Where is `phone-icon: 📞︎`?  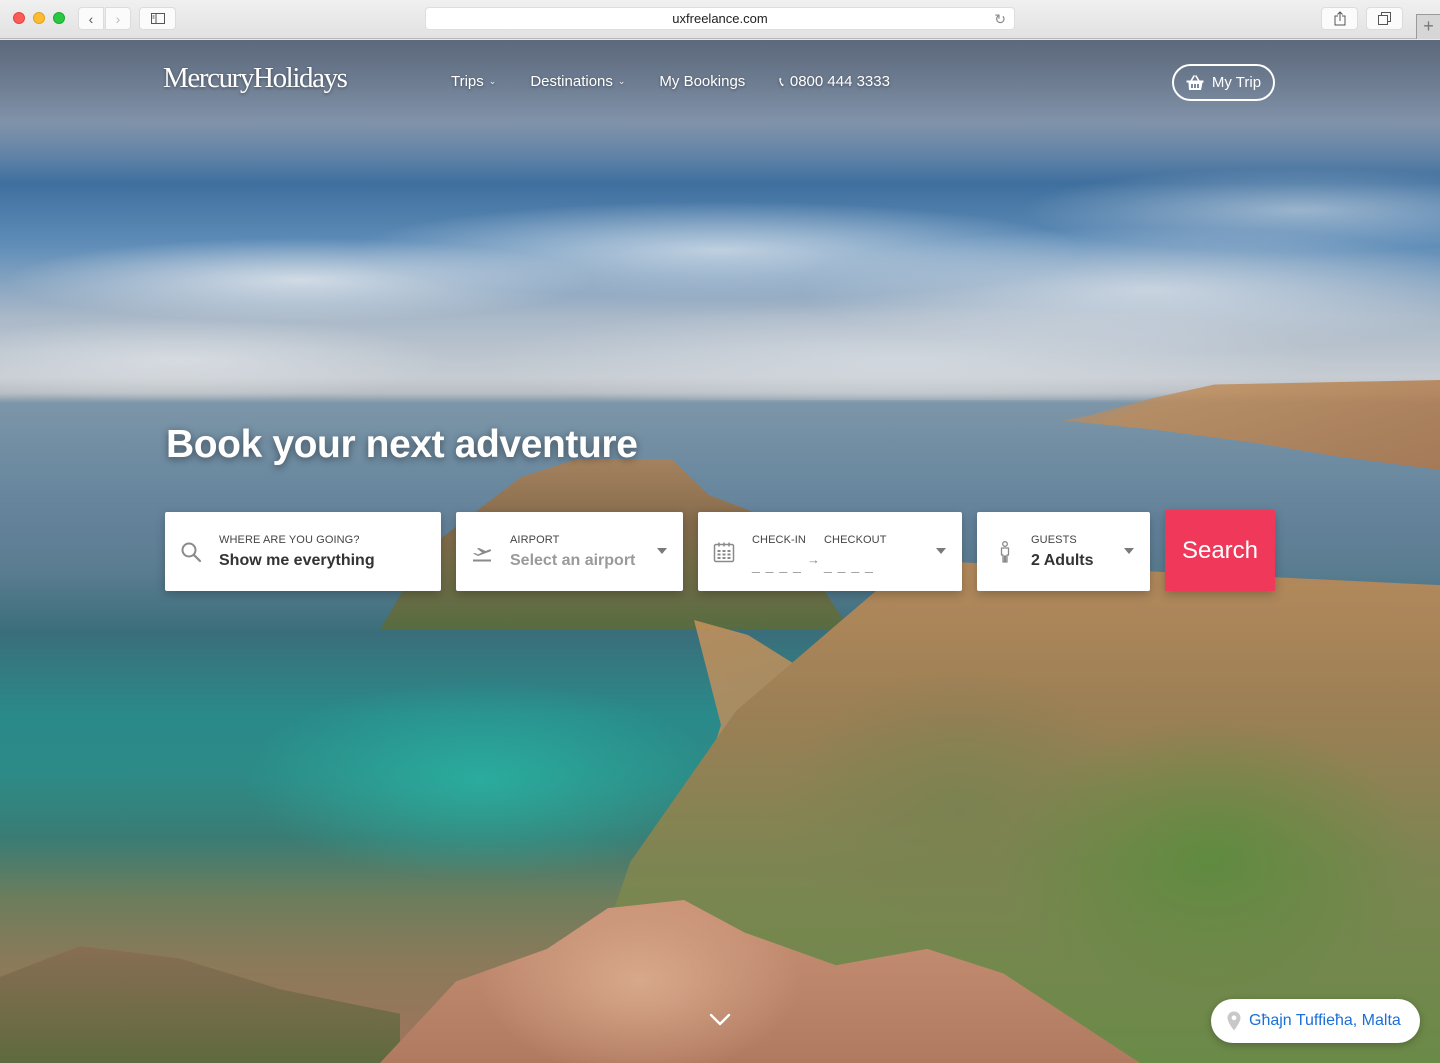
phone-icon: 📞︎ is located at coordinates (781, 81).